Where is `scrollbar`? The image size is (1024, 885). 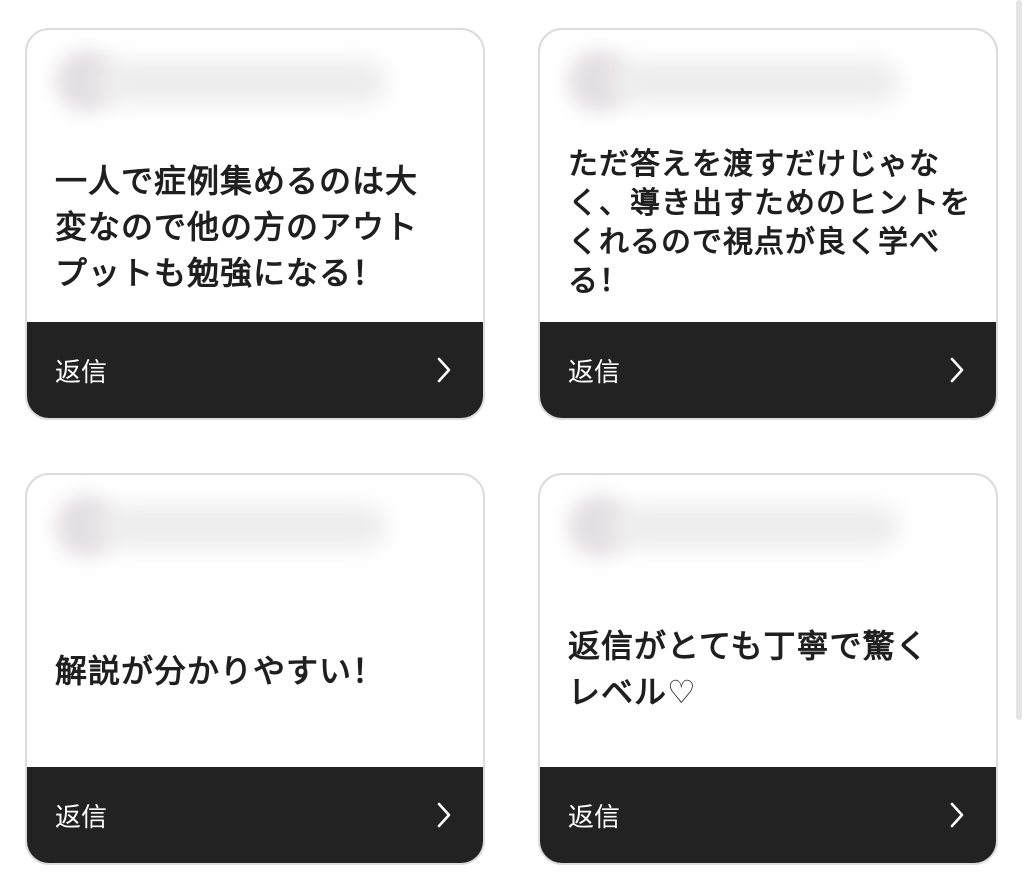 scrollbar is located at coordinates (1019, 360).